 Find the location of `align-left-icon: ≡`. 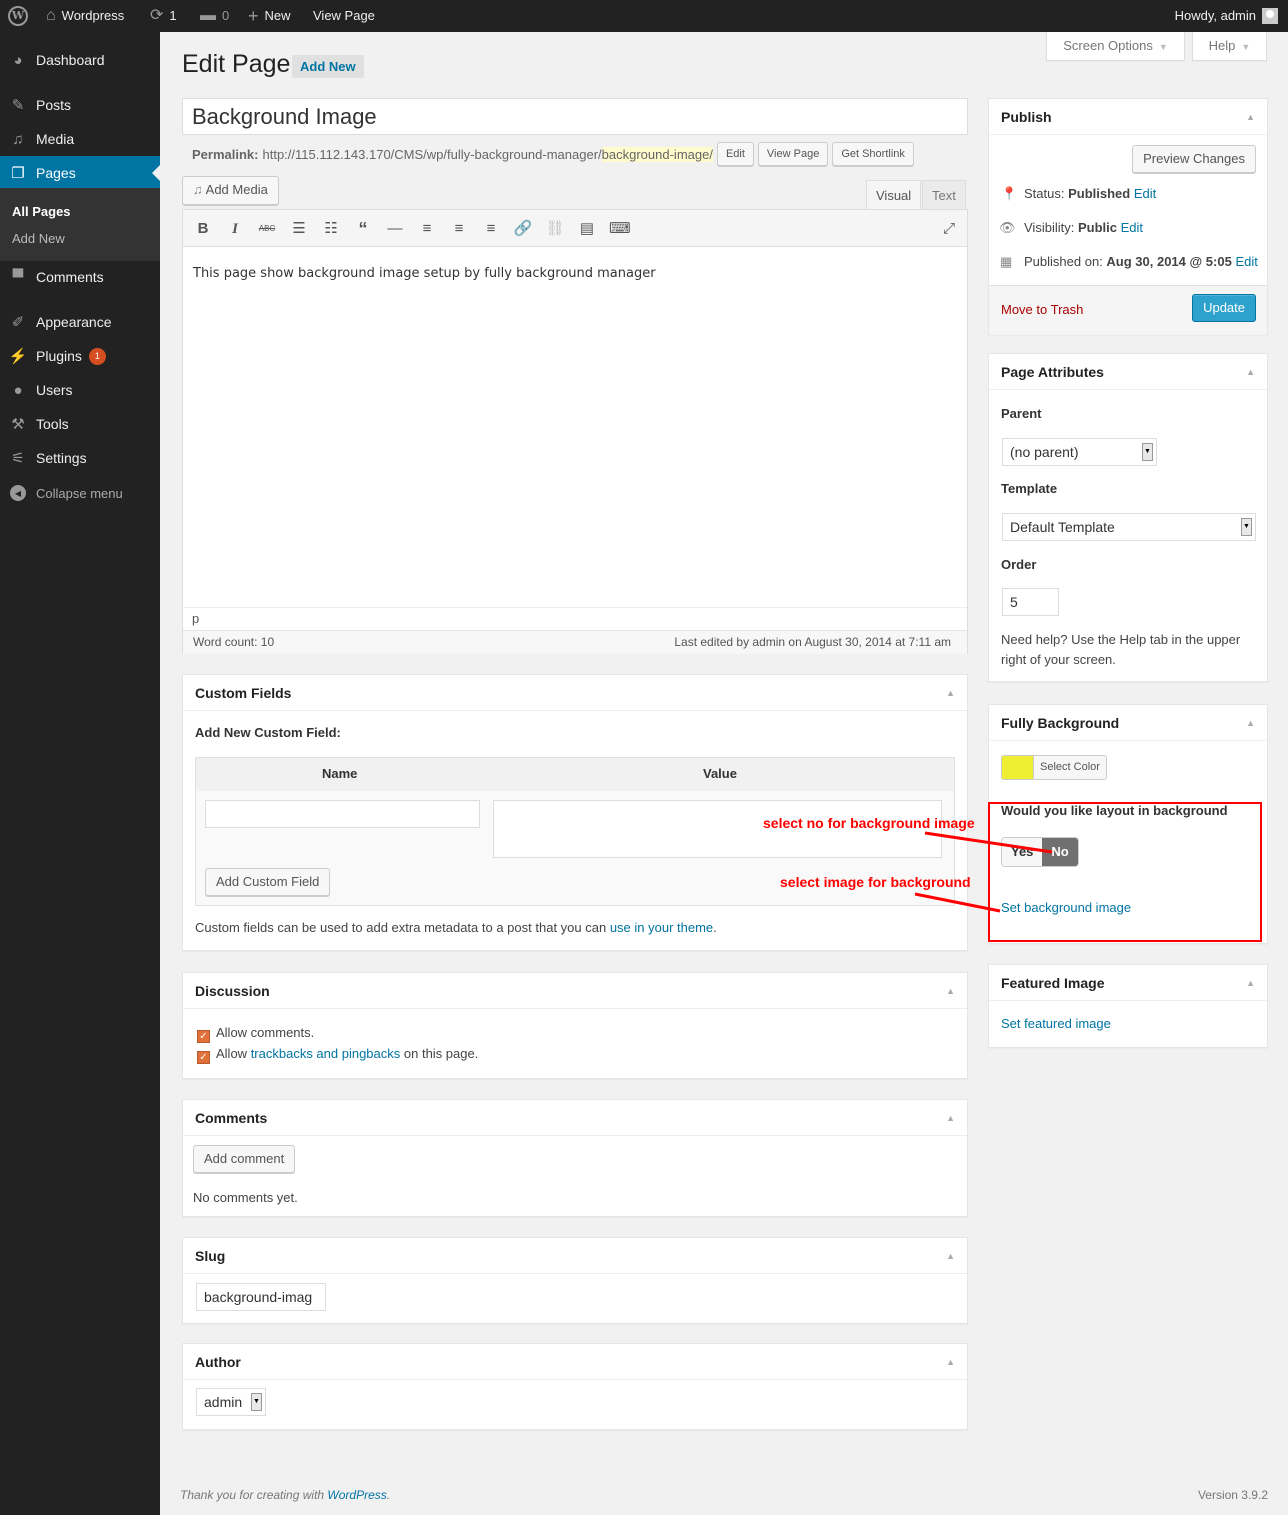

align-left-icon: ≡ is located at coordinates (427, 229).